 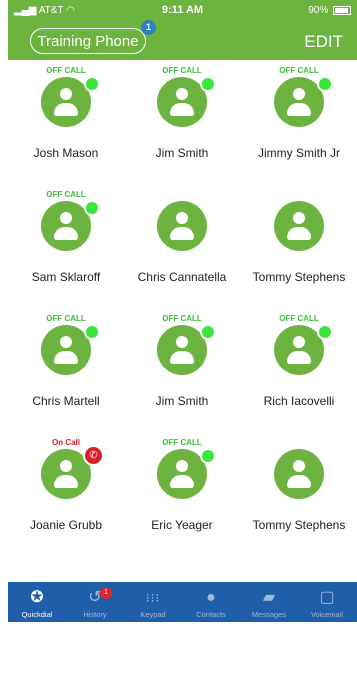 I want to click on voicemail-icon: ▢, so click(x=327, y=597).